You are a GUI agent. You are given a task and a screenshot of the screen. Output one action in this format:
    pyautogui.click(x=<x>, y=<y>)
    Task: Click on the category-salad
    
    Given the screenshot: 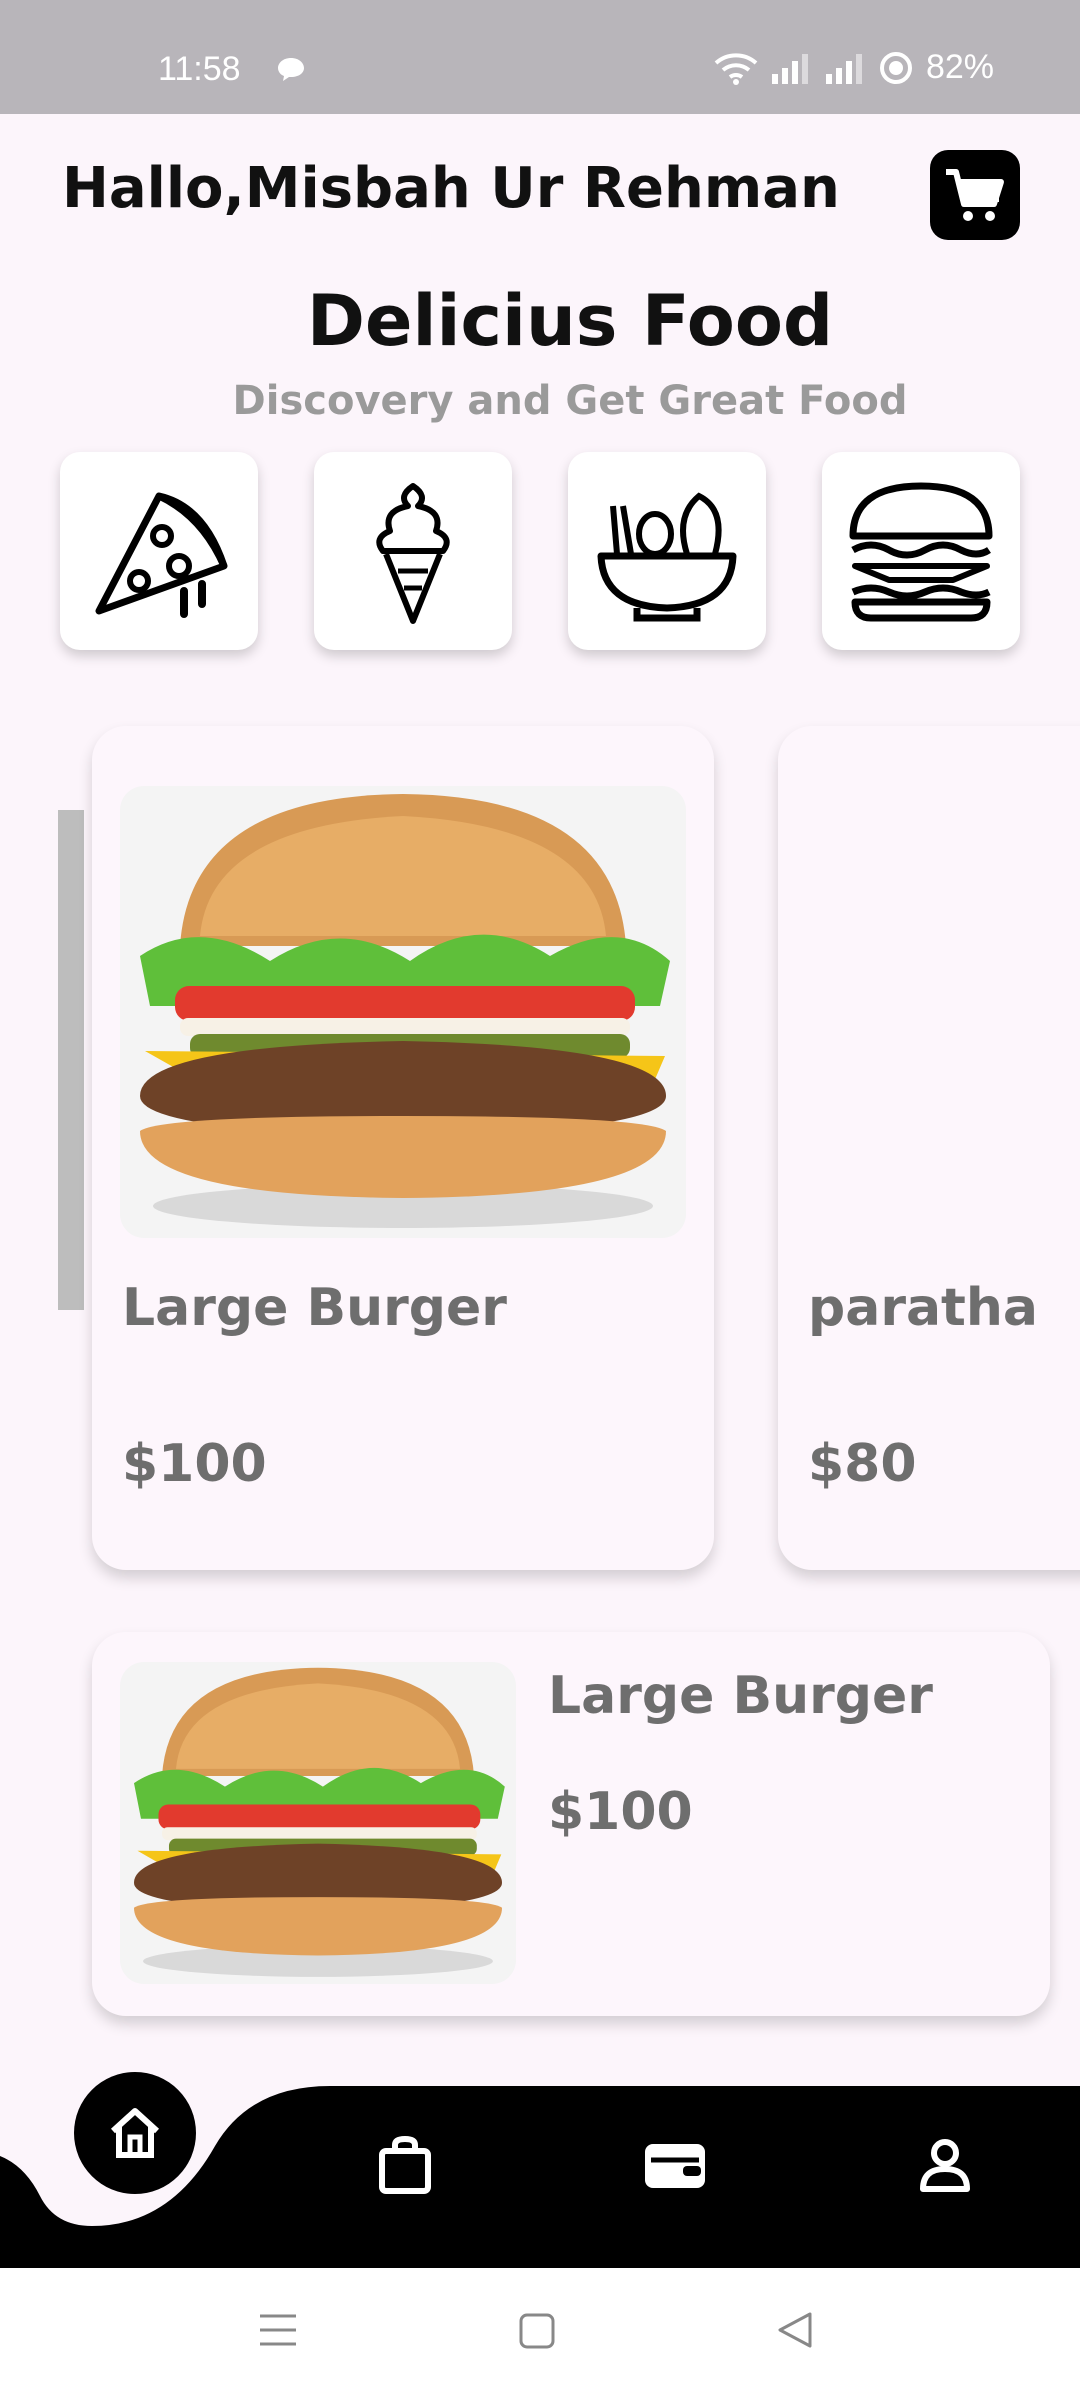 What is the action you would take?
    pyautogui.click(x=667, y=551)
    